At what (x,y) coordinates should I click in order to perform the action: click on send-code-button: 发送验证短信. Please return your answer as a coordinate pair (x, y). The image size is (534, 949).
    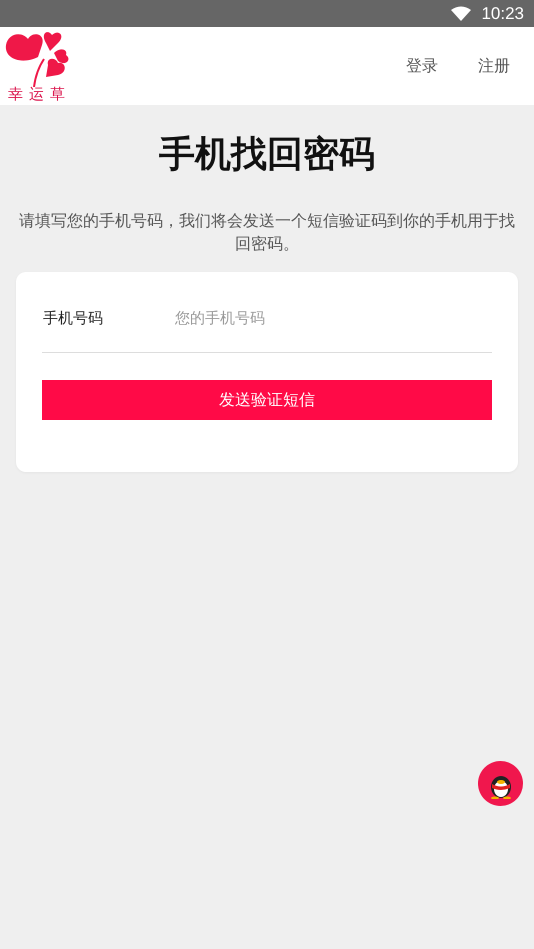
    Looking at the image, I should click on (267, 400).